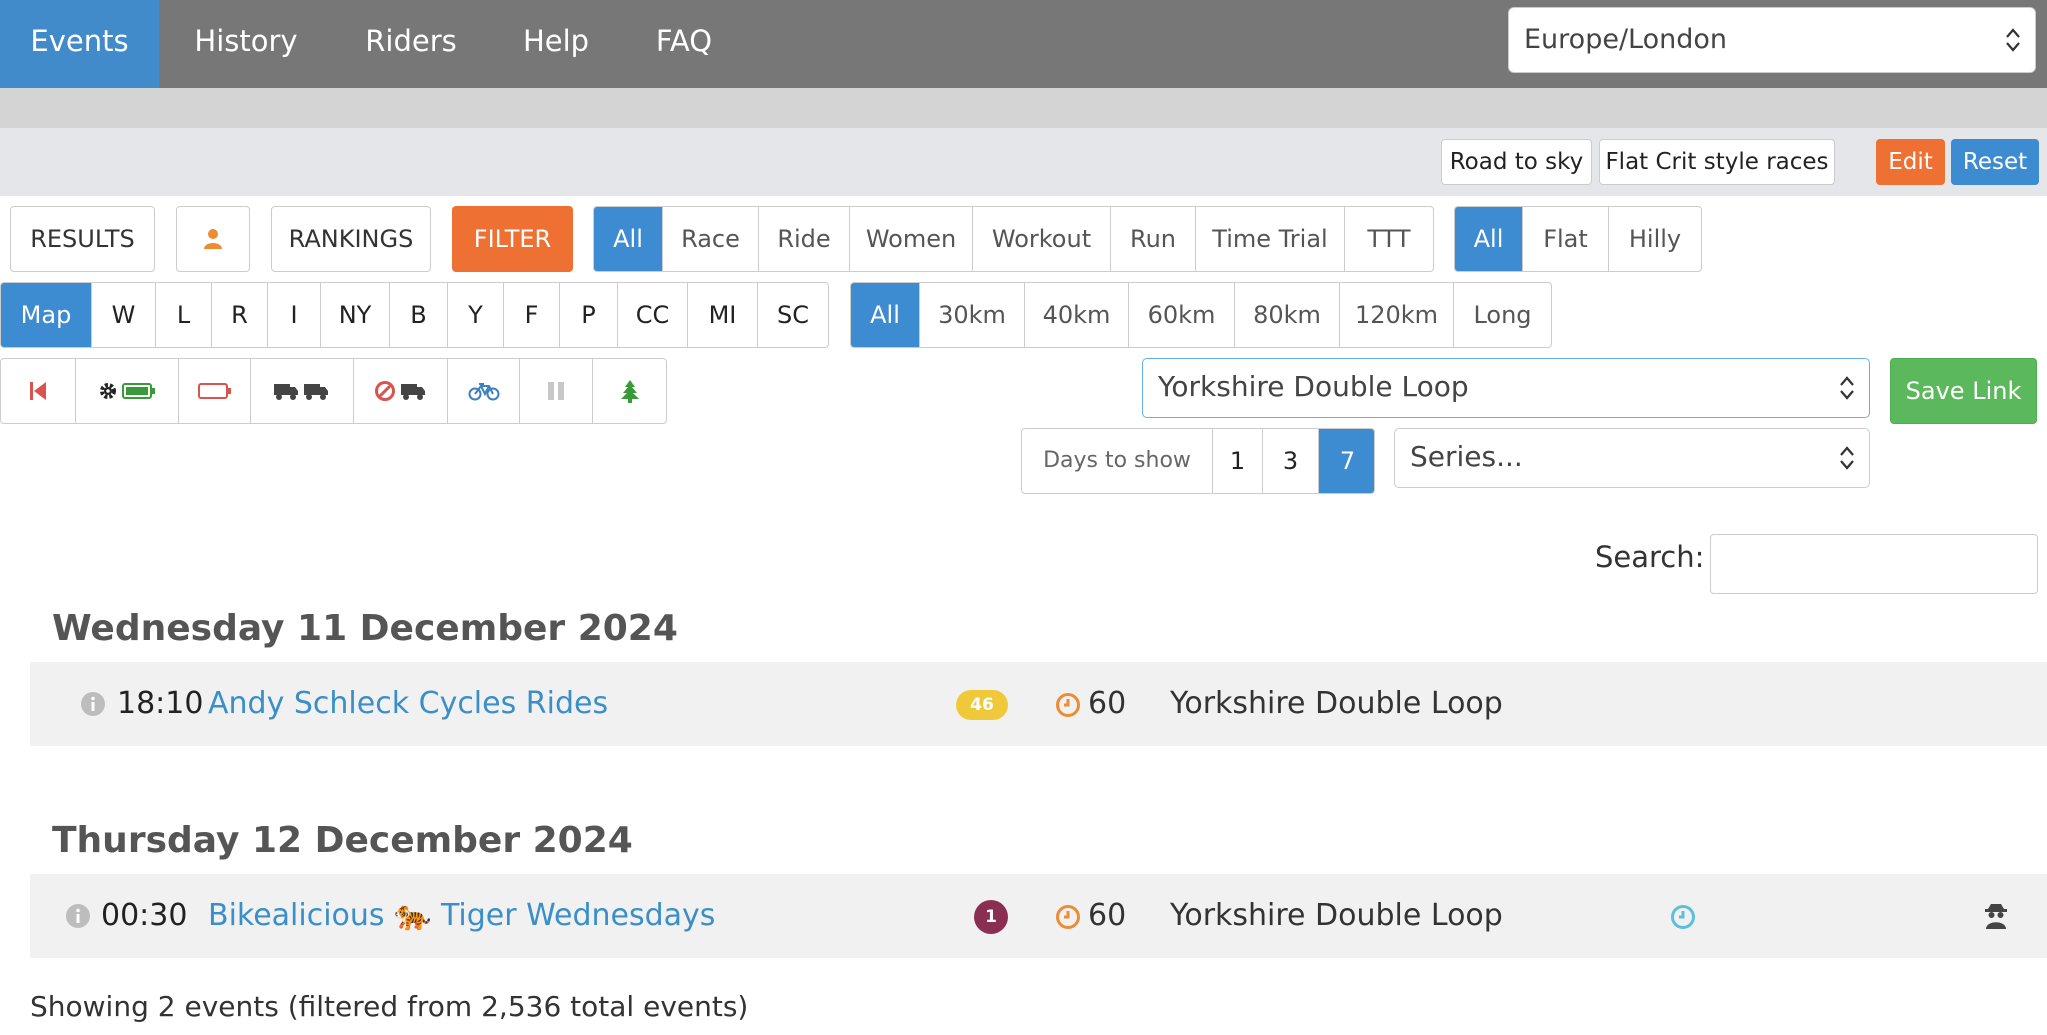 The image size is (2047, 1035). What do you see at coordinates (1683, 917) in the screenshot?
I see `timed-event-clock-icon` at bounding box center [1683, 917].